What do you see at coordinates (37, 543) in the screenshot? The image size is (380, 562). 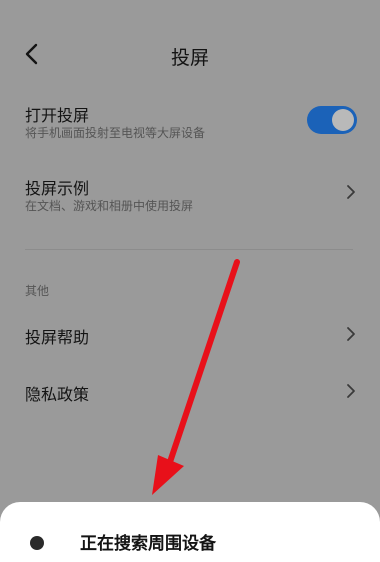 I see `loading-spinner-icon` at bounding box center [37, 543].